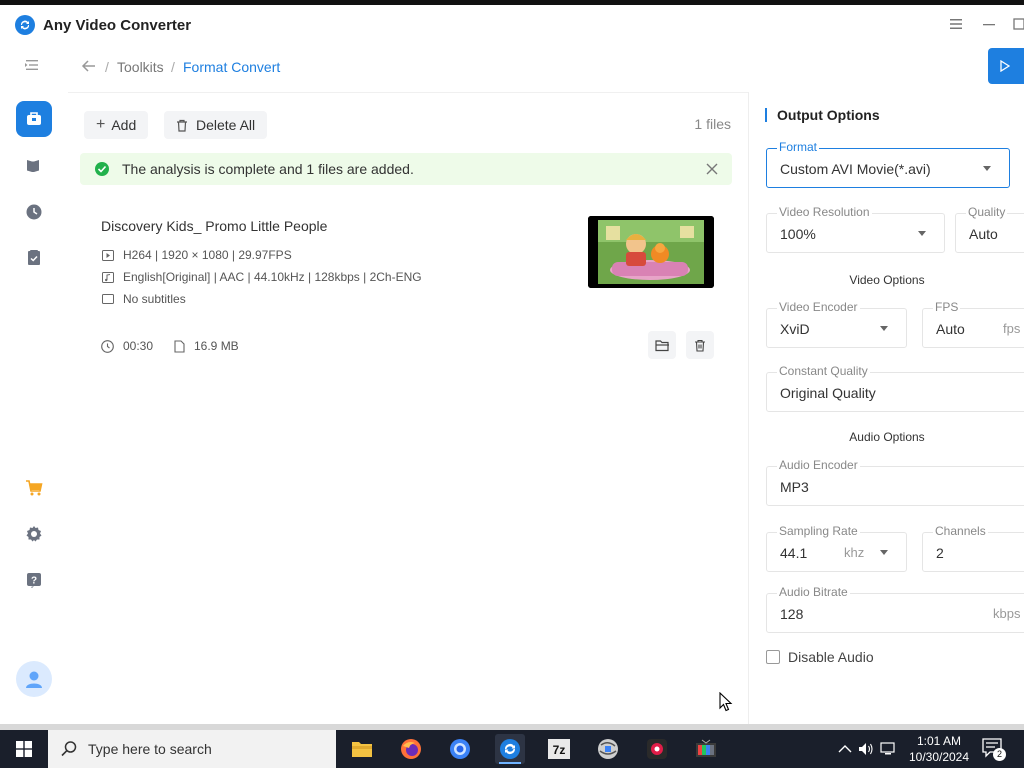 Image resolution: width=1024 pixels, height=768 pixels. I want to click on sidebar-item-store, so click(34, 488).